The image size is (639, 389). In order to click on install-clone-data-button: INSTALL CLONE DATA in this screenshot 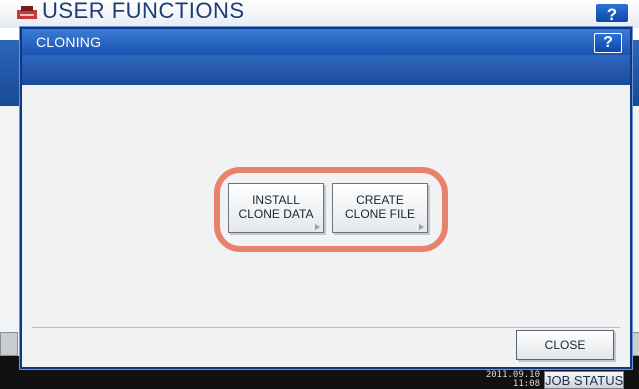, I will do `click(276, 208)`.